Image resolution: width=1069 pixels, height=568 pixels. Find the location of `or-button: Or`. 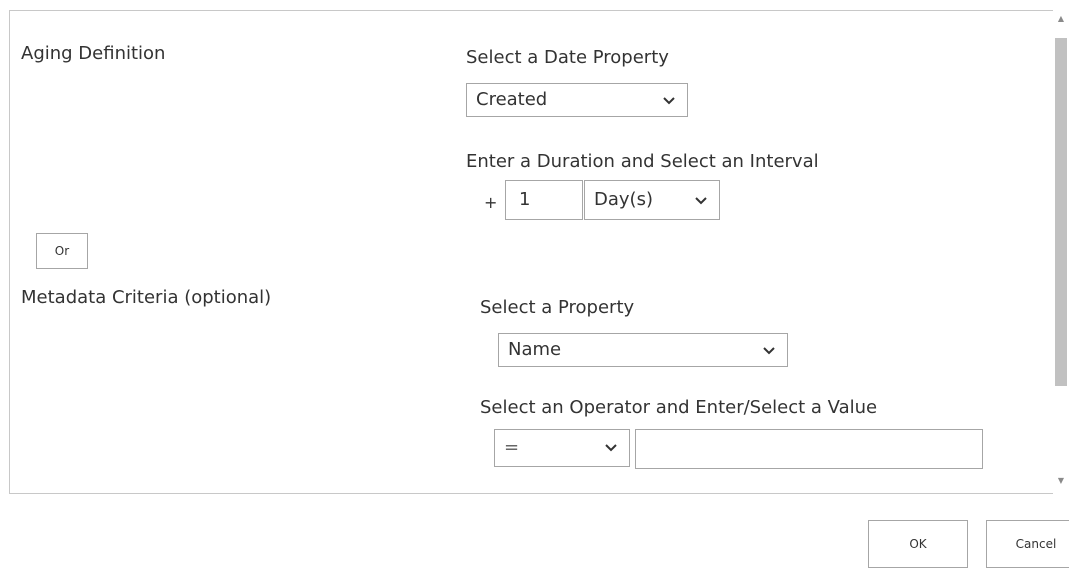

or-button: Or is located at coordinates (62, 251).